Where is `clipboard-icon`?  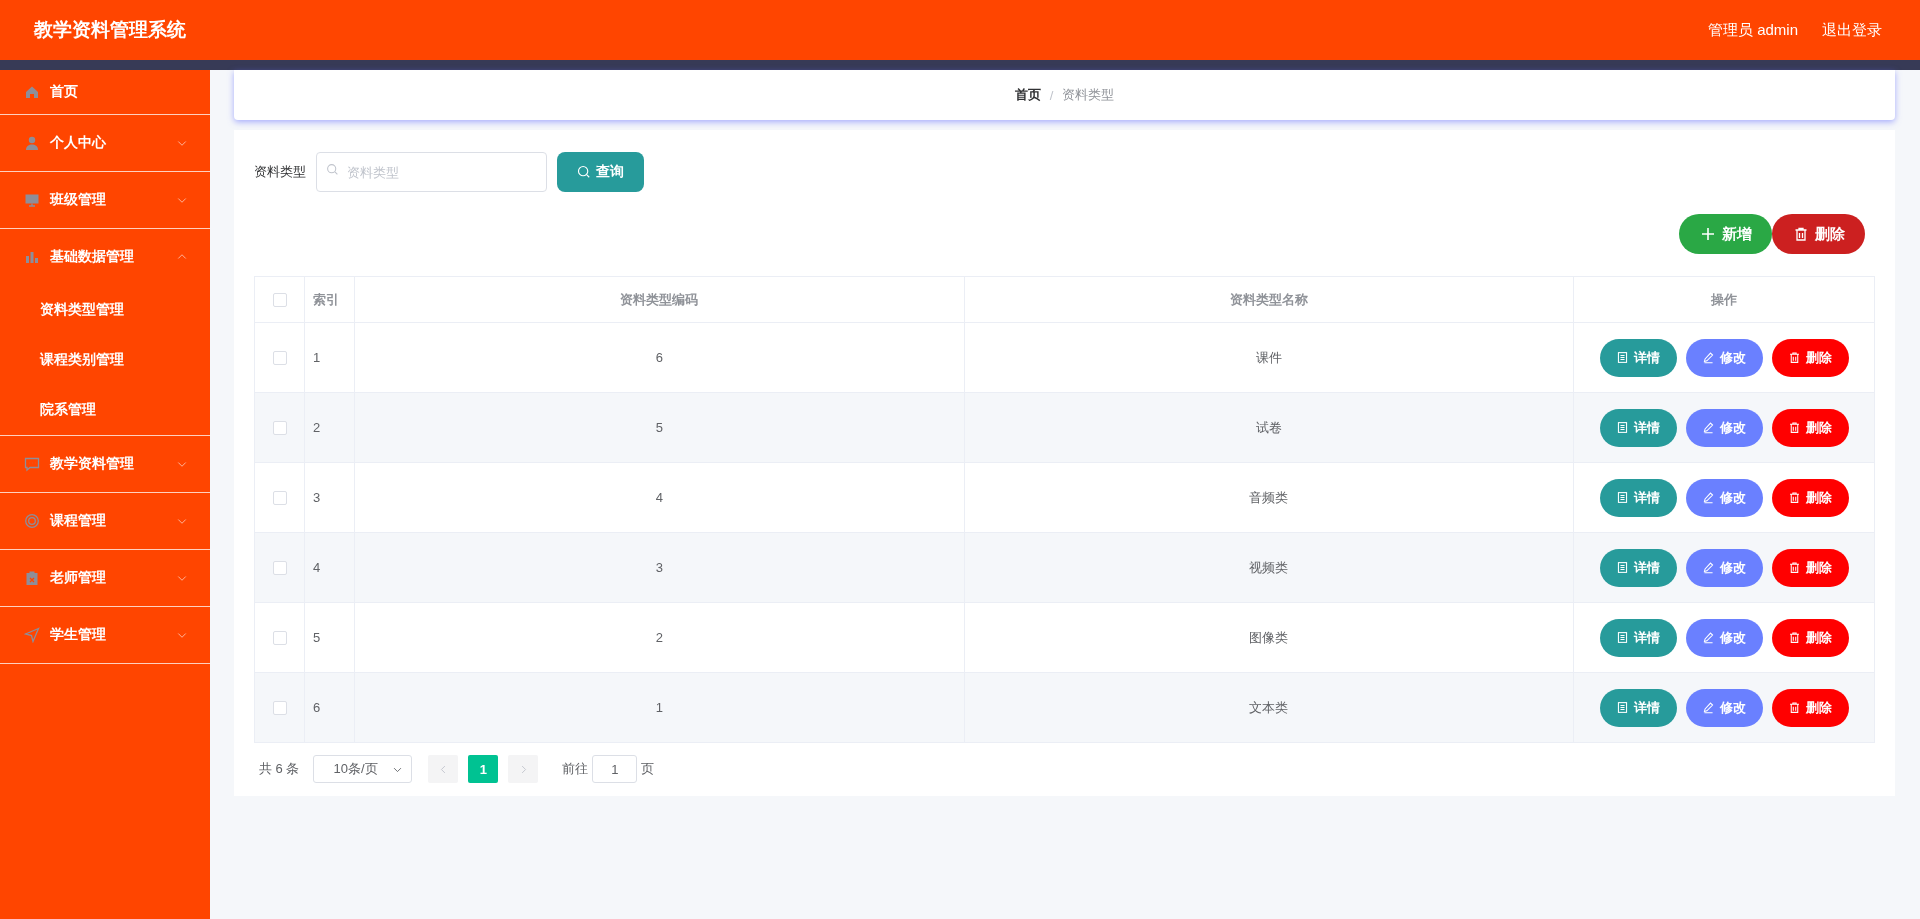
clipboard-icon is located at coordinates (32, 578).